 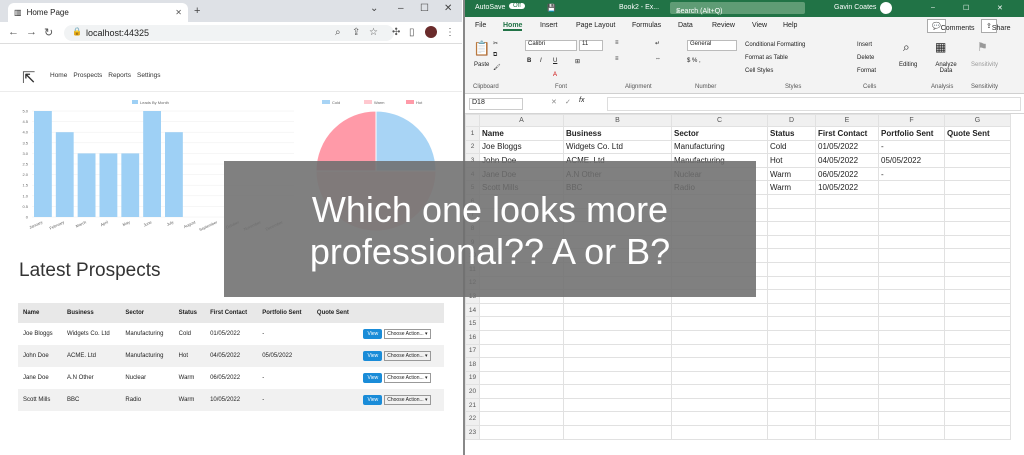 What do you see at coordinates (149, 75) in the screenshot?
I see `nav-settings: Settings` at bounding box center [149, 75].